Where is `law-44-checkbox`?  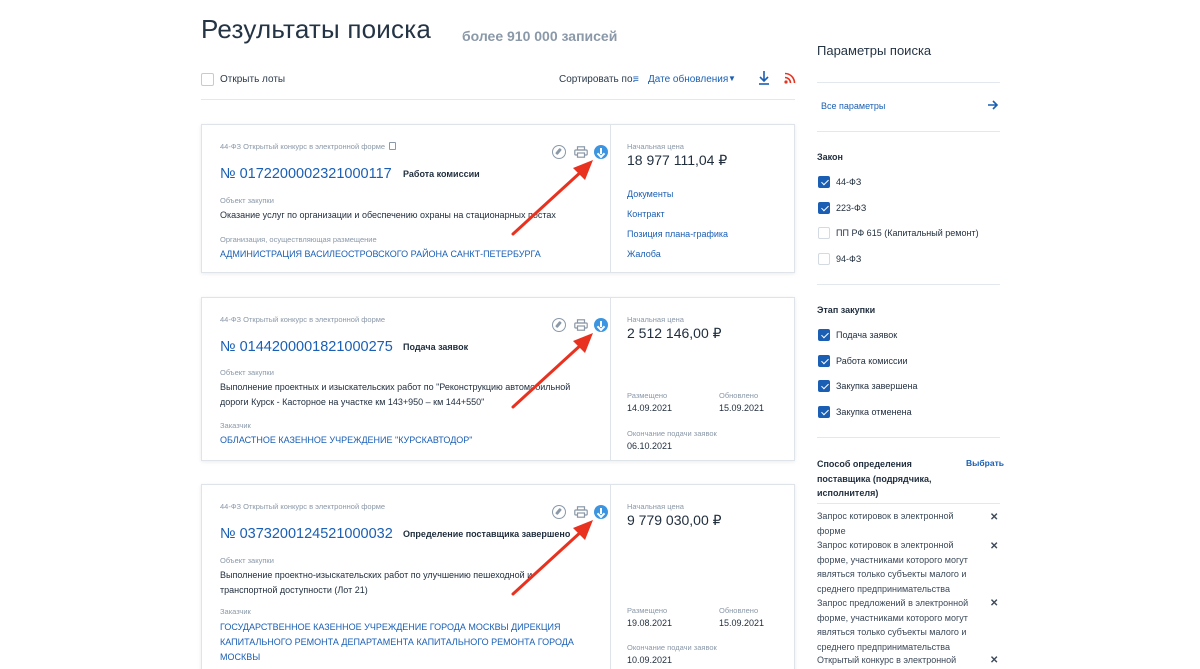
law-44-checkbox is located at coordinates (824, 182).